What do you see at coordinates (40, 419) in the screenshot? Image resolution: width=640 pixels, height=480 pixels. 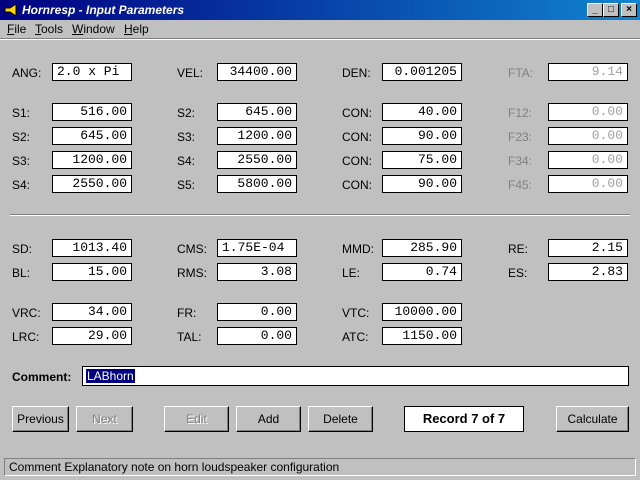 I see `previous-button: Previous` at bounding box center [40, 419].